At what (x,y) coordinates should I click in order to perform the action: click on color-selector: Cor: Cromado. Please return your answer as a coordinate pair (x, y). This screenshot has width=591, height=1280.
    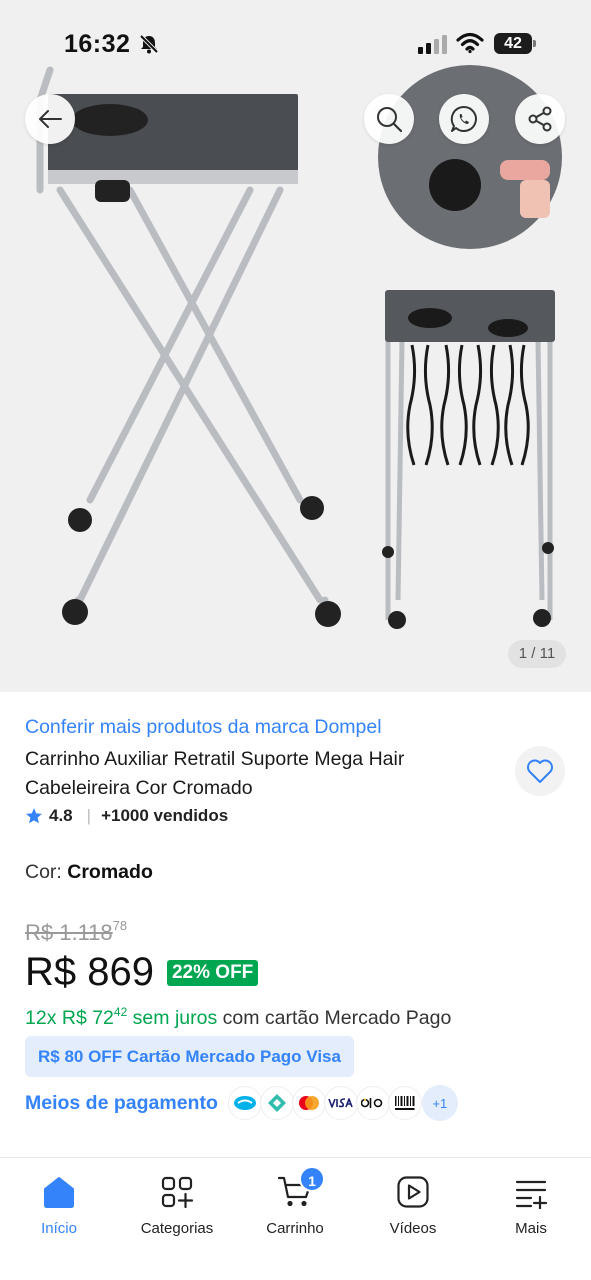
    Looking at the image, I should click on (89, 872).